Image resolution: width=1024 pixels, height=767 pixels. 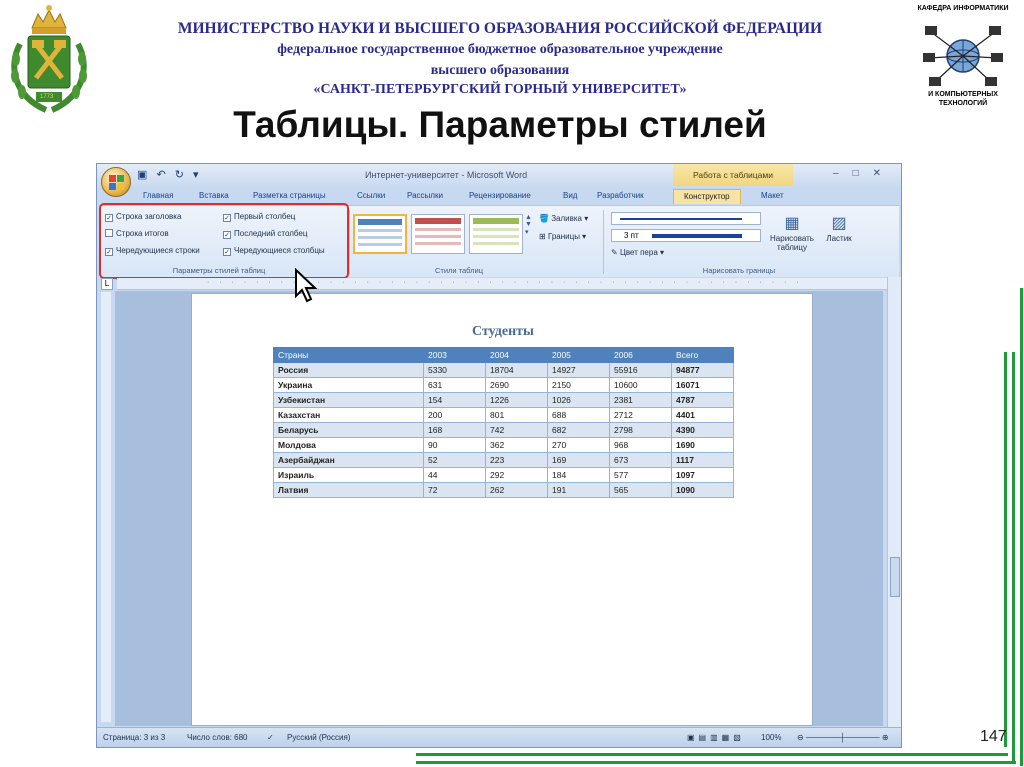 What do you see at coordinates (864, 173) in the screenshot?
I see `window-controls: –□✕` at bounding box center [864, 173].